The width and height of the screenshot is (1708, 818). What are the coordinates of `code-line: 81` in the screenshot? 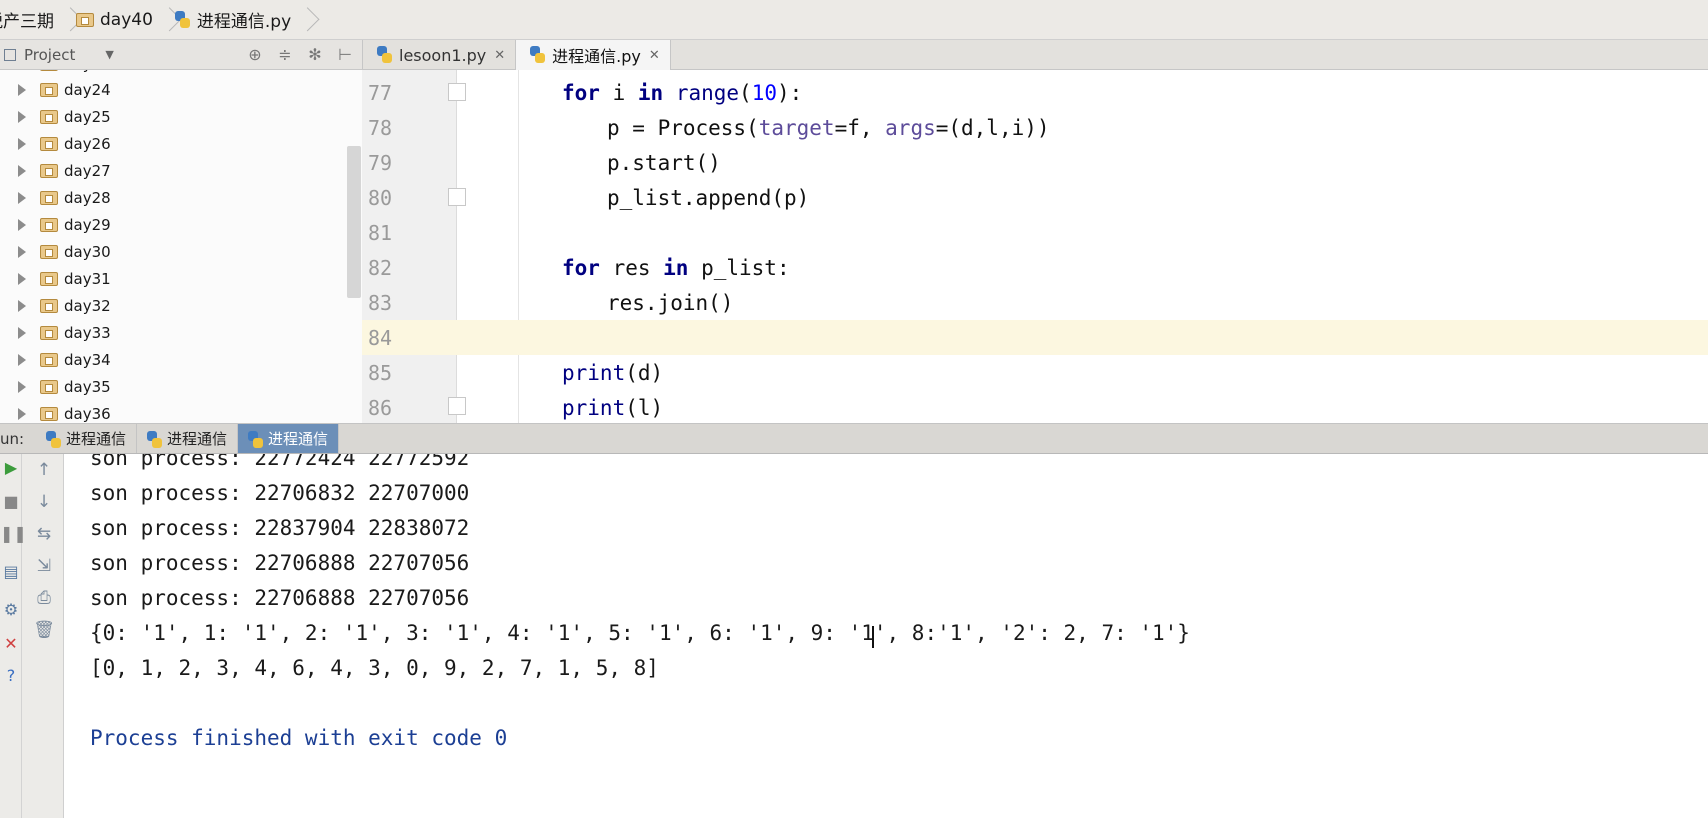 It's located at (1035, 232).